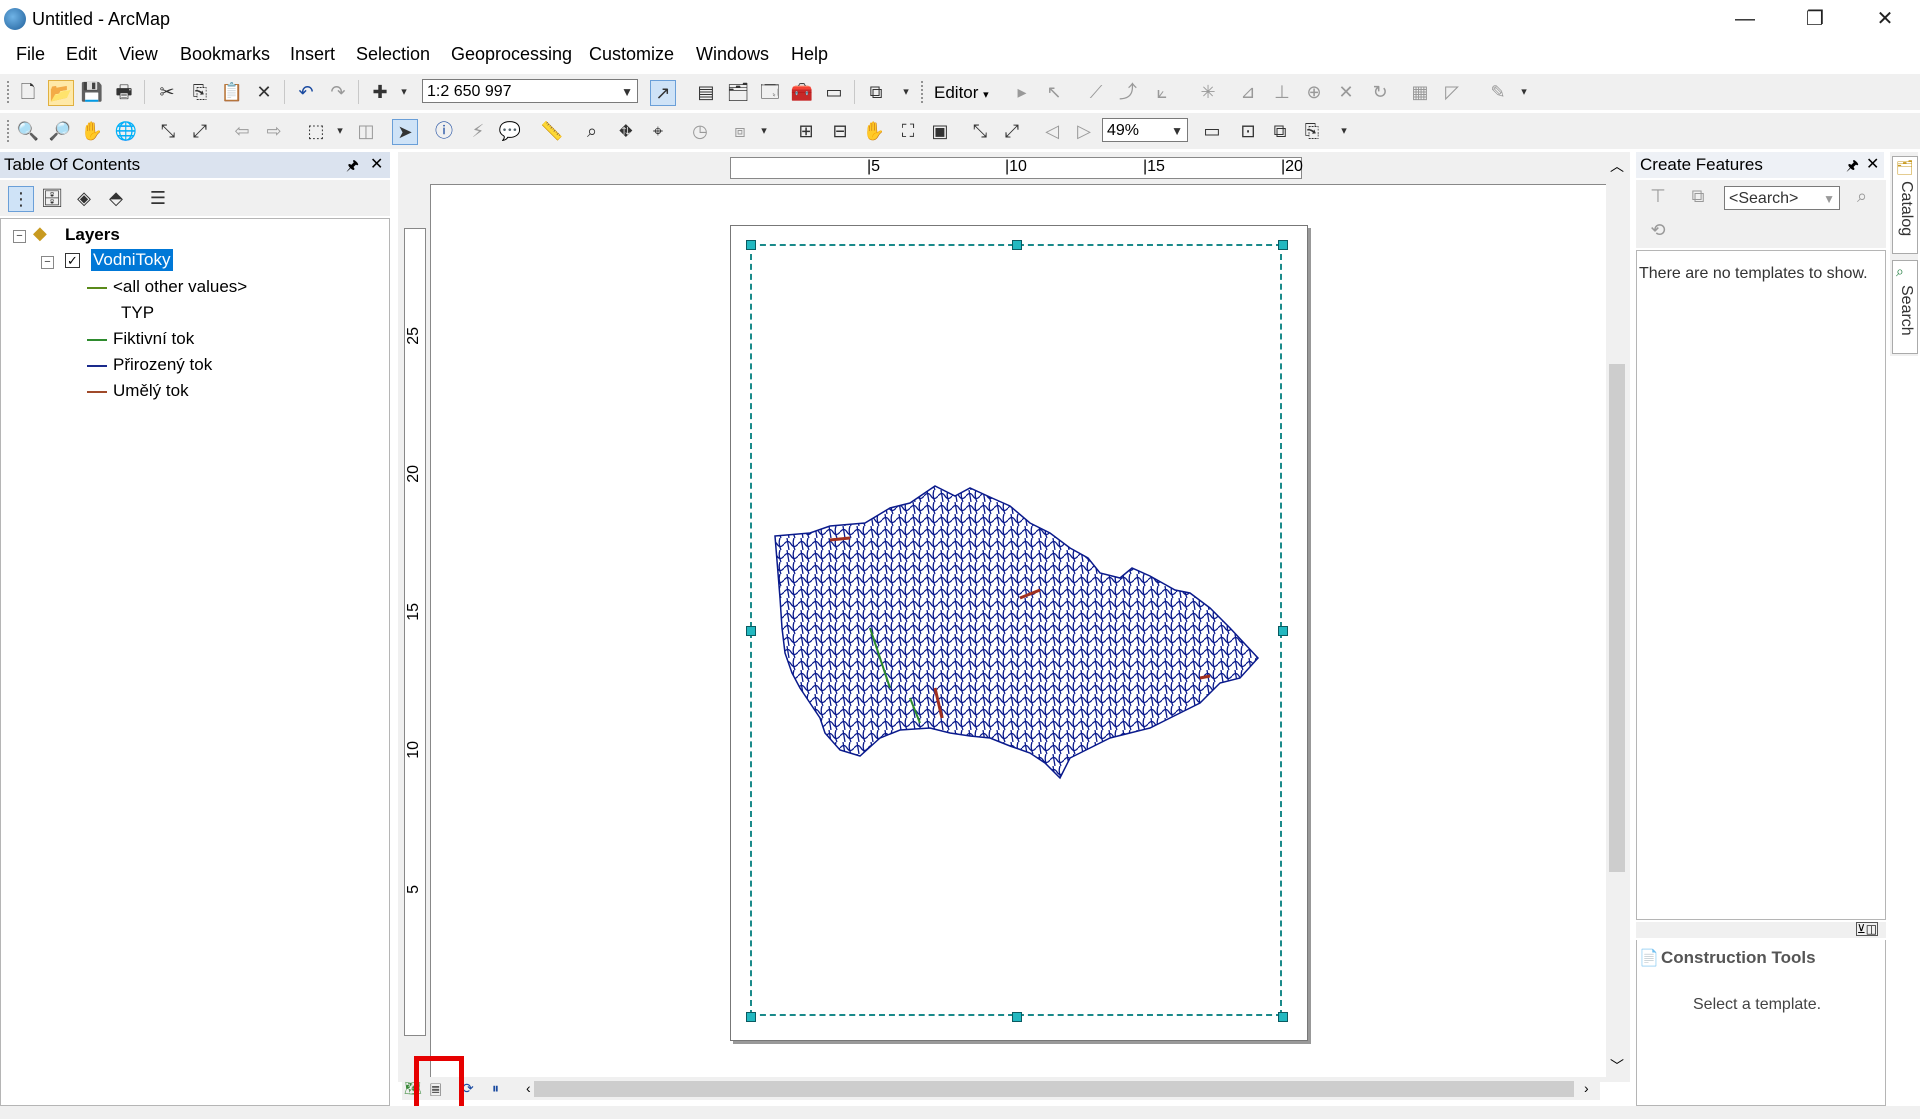 This screenshot has width=1920, height=1119. I want to click on panel-splitter: ⊻◫, so click(1761, 930).